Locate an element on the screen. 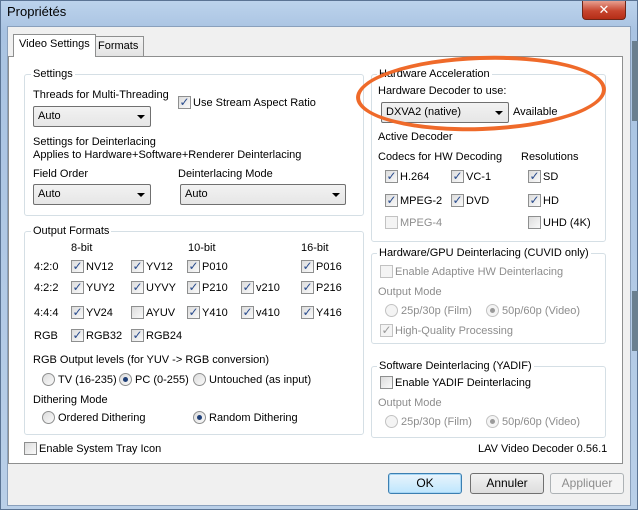 The width and height of the screenshot is (638, 510). cuvid-title: Hardware/GPU Deinterlacing (CUVID only) is located at coordinates (484, 253).